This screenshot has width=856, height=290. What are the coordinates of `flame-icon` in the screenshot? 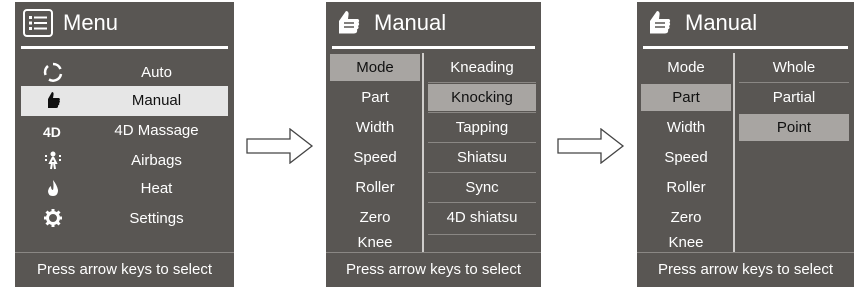 It's located at (53, 188).